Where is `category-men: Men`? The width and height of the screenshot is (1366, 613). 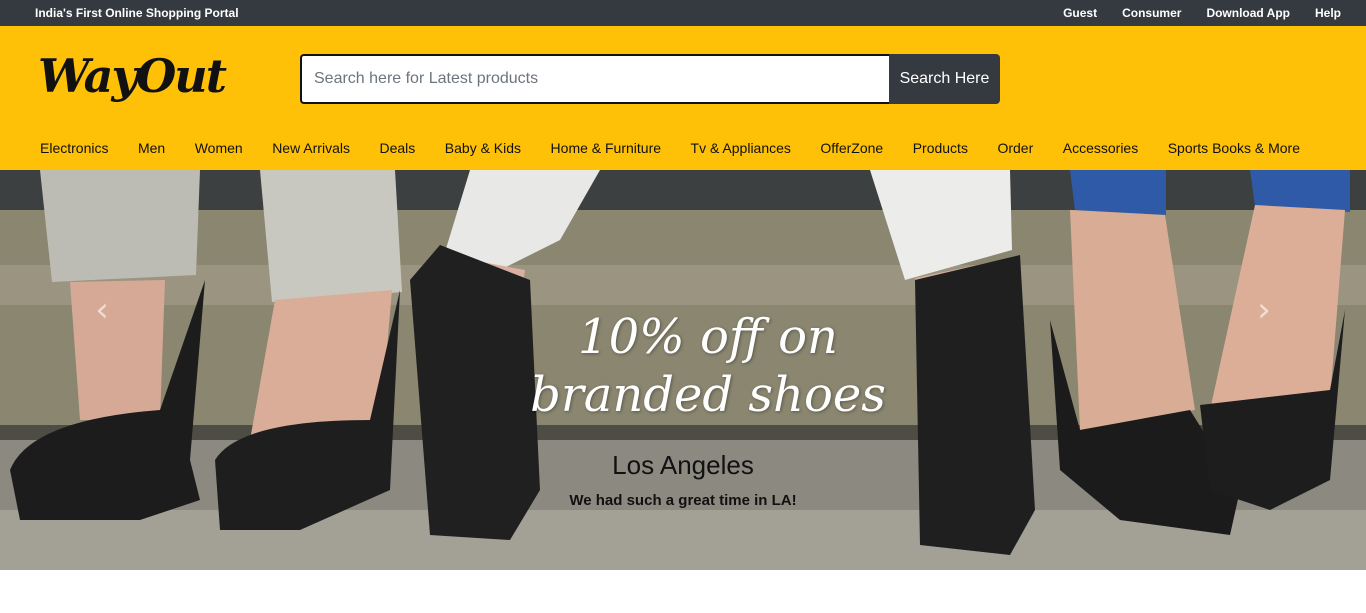 category-men: Men is located at coordinates (151, 149).